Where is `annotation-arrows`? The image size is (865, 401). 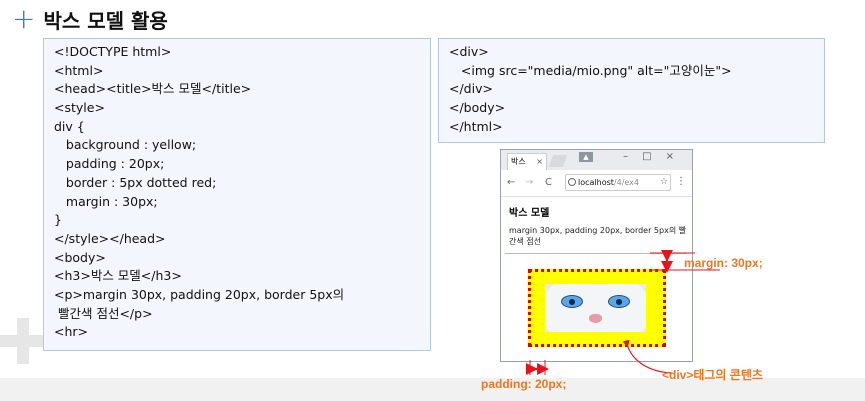 annotation-arrows is located at coordinates (623, 312).